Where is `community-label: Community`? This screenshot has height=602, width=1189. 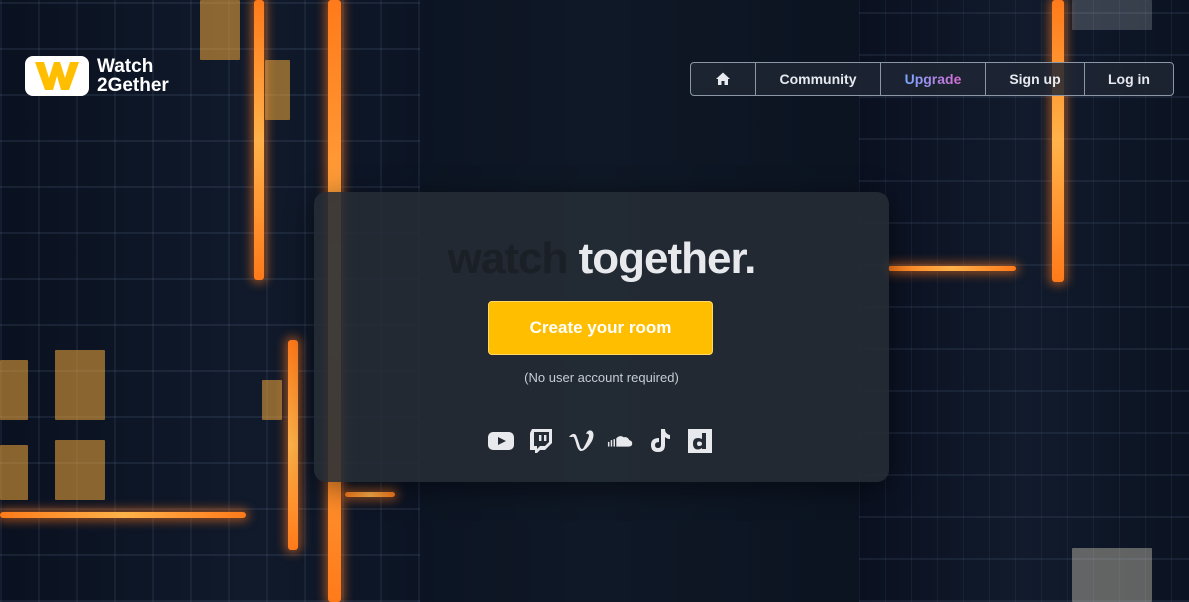
community-label: Community is located at coordinates (818, 79).